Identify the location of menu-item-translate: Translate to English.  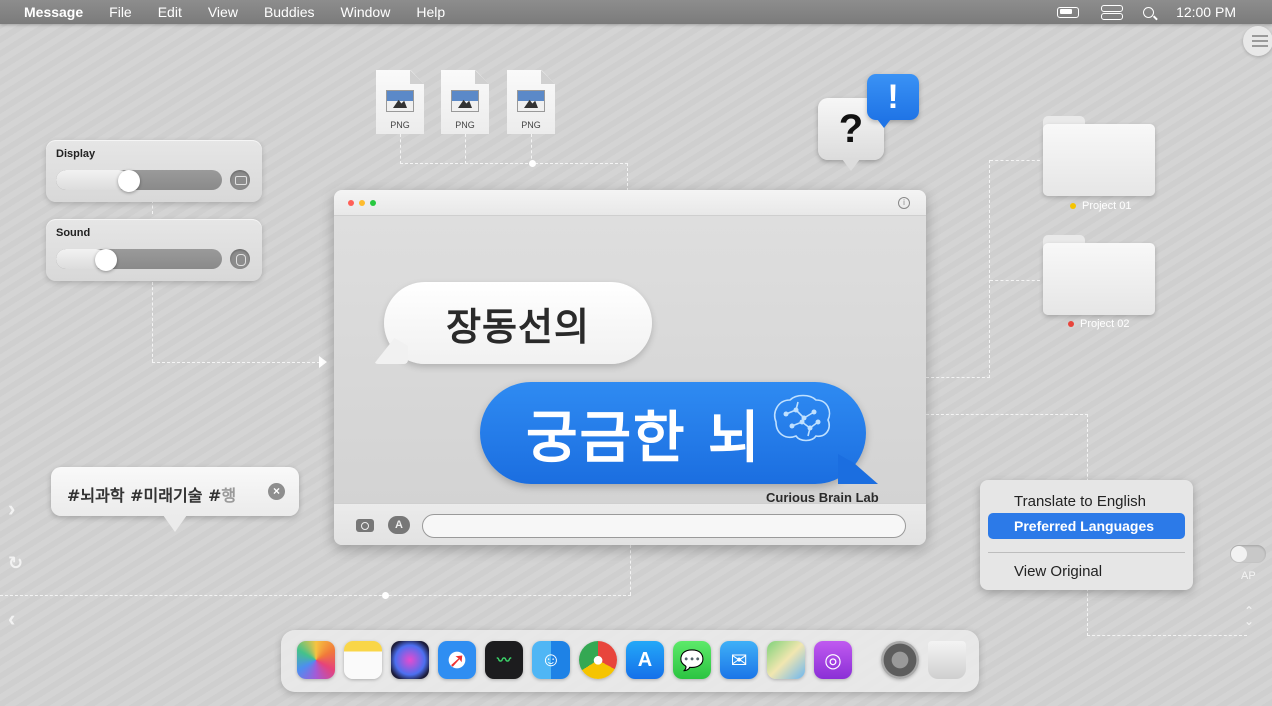
(1080, 501).